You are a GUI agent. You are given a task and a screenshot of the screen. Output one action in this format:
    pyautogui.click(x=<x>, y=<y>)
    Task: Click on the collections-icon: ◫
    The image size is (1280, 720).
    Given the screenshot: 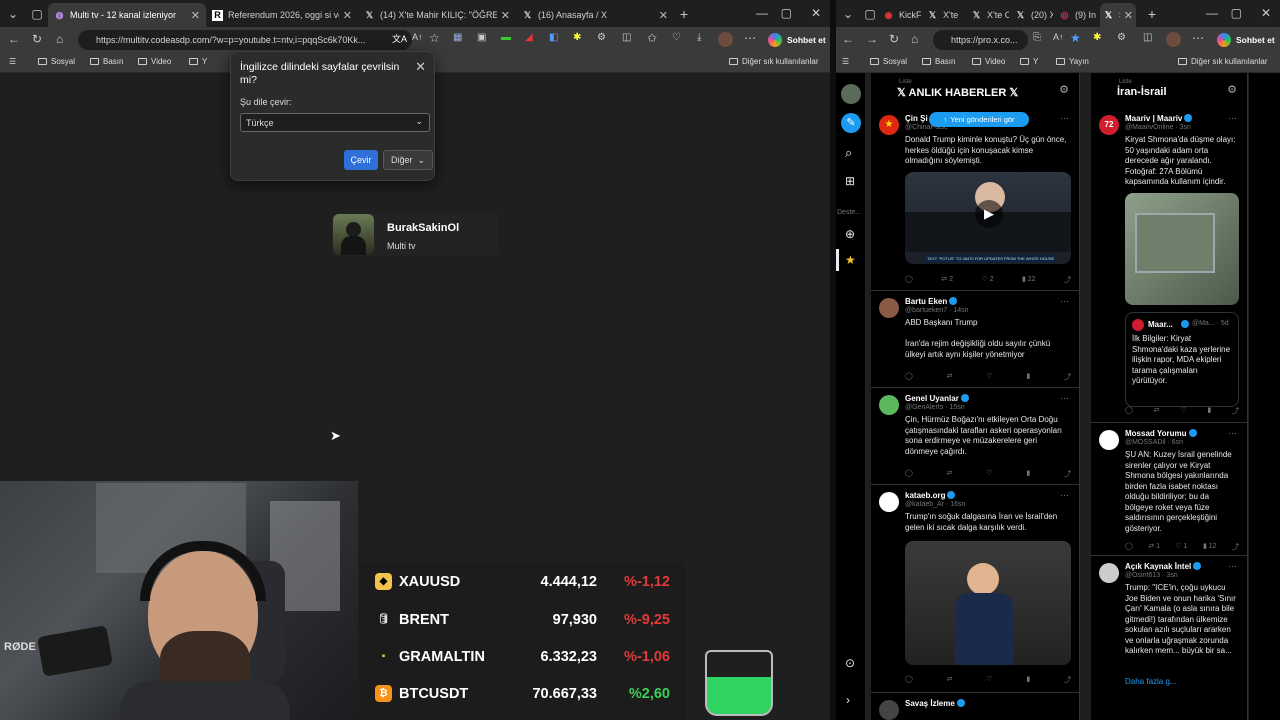 What is the action you would take?
    pyautogui.click(x=1147, y=37)
    